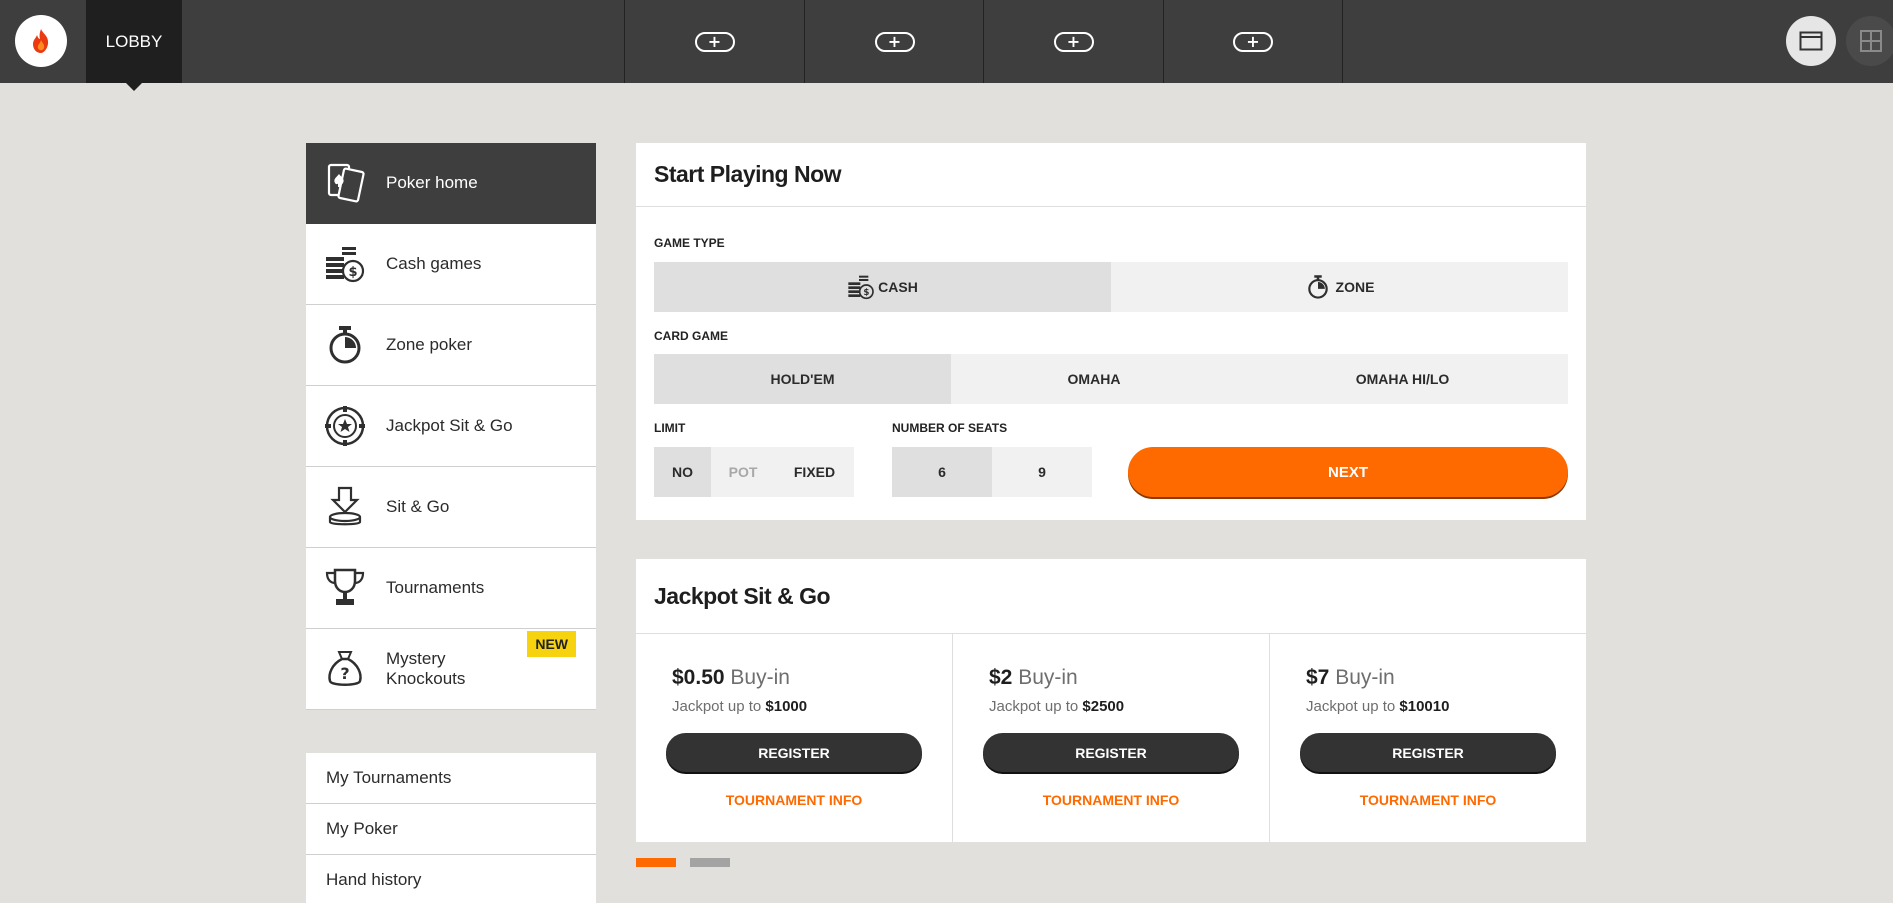 The image size is (1893, 903). I want to click on jackpot-value: $2500, so click(1103, 706).